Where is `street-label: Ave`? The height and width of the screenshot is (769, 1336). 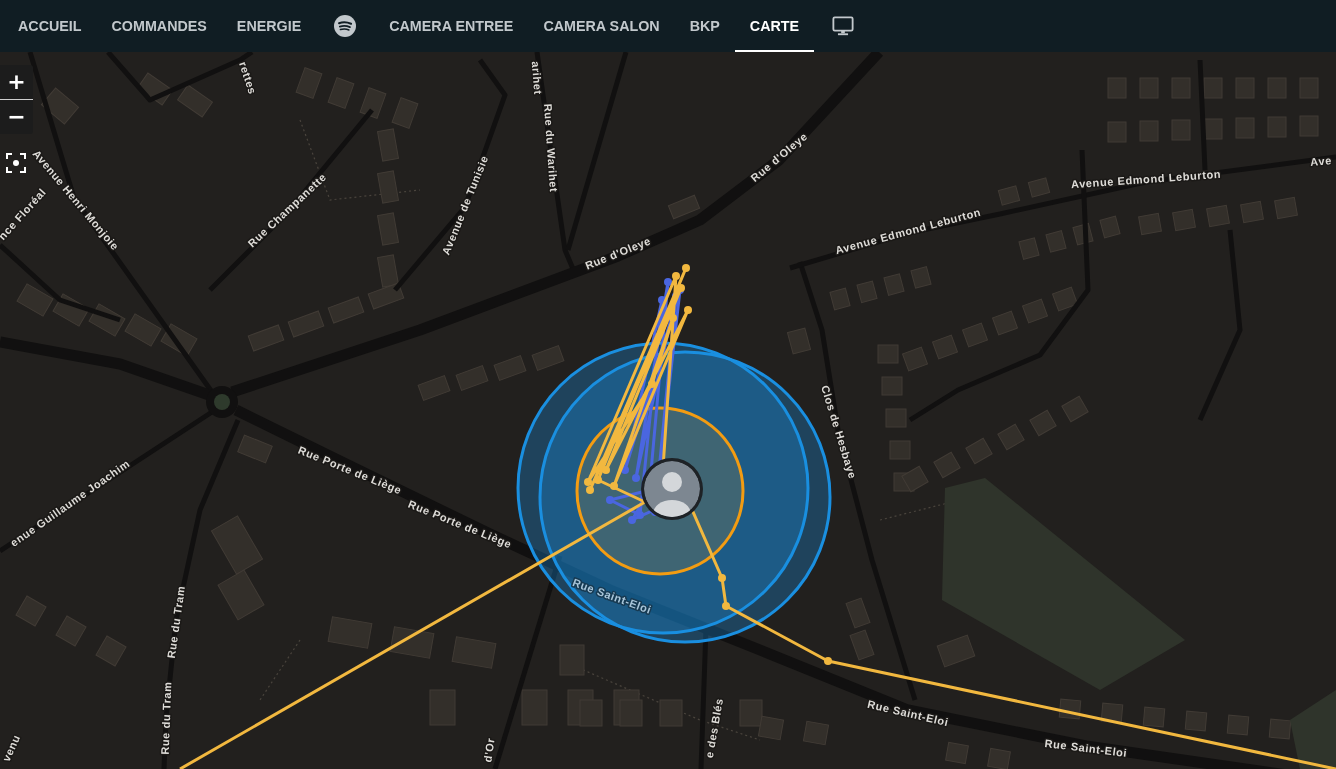 street-label: Ave is located at coordinates (1321, 161).